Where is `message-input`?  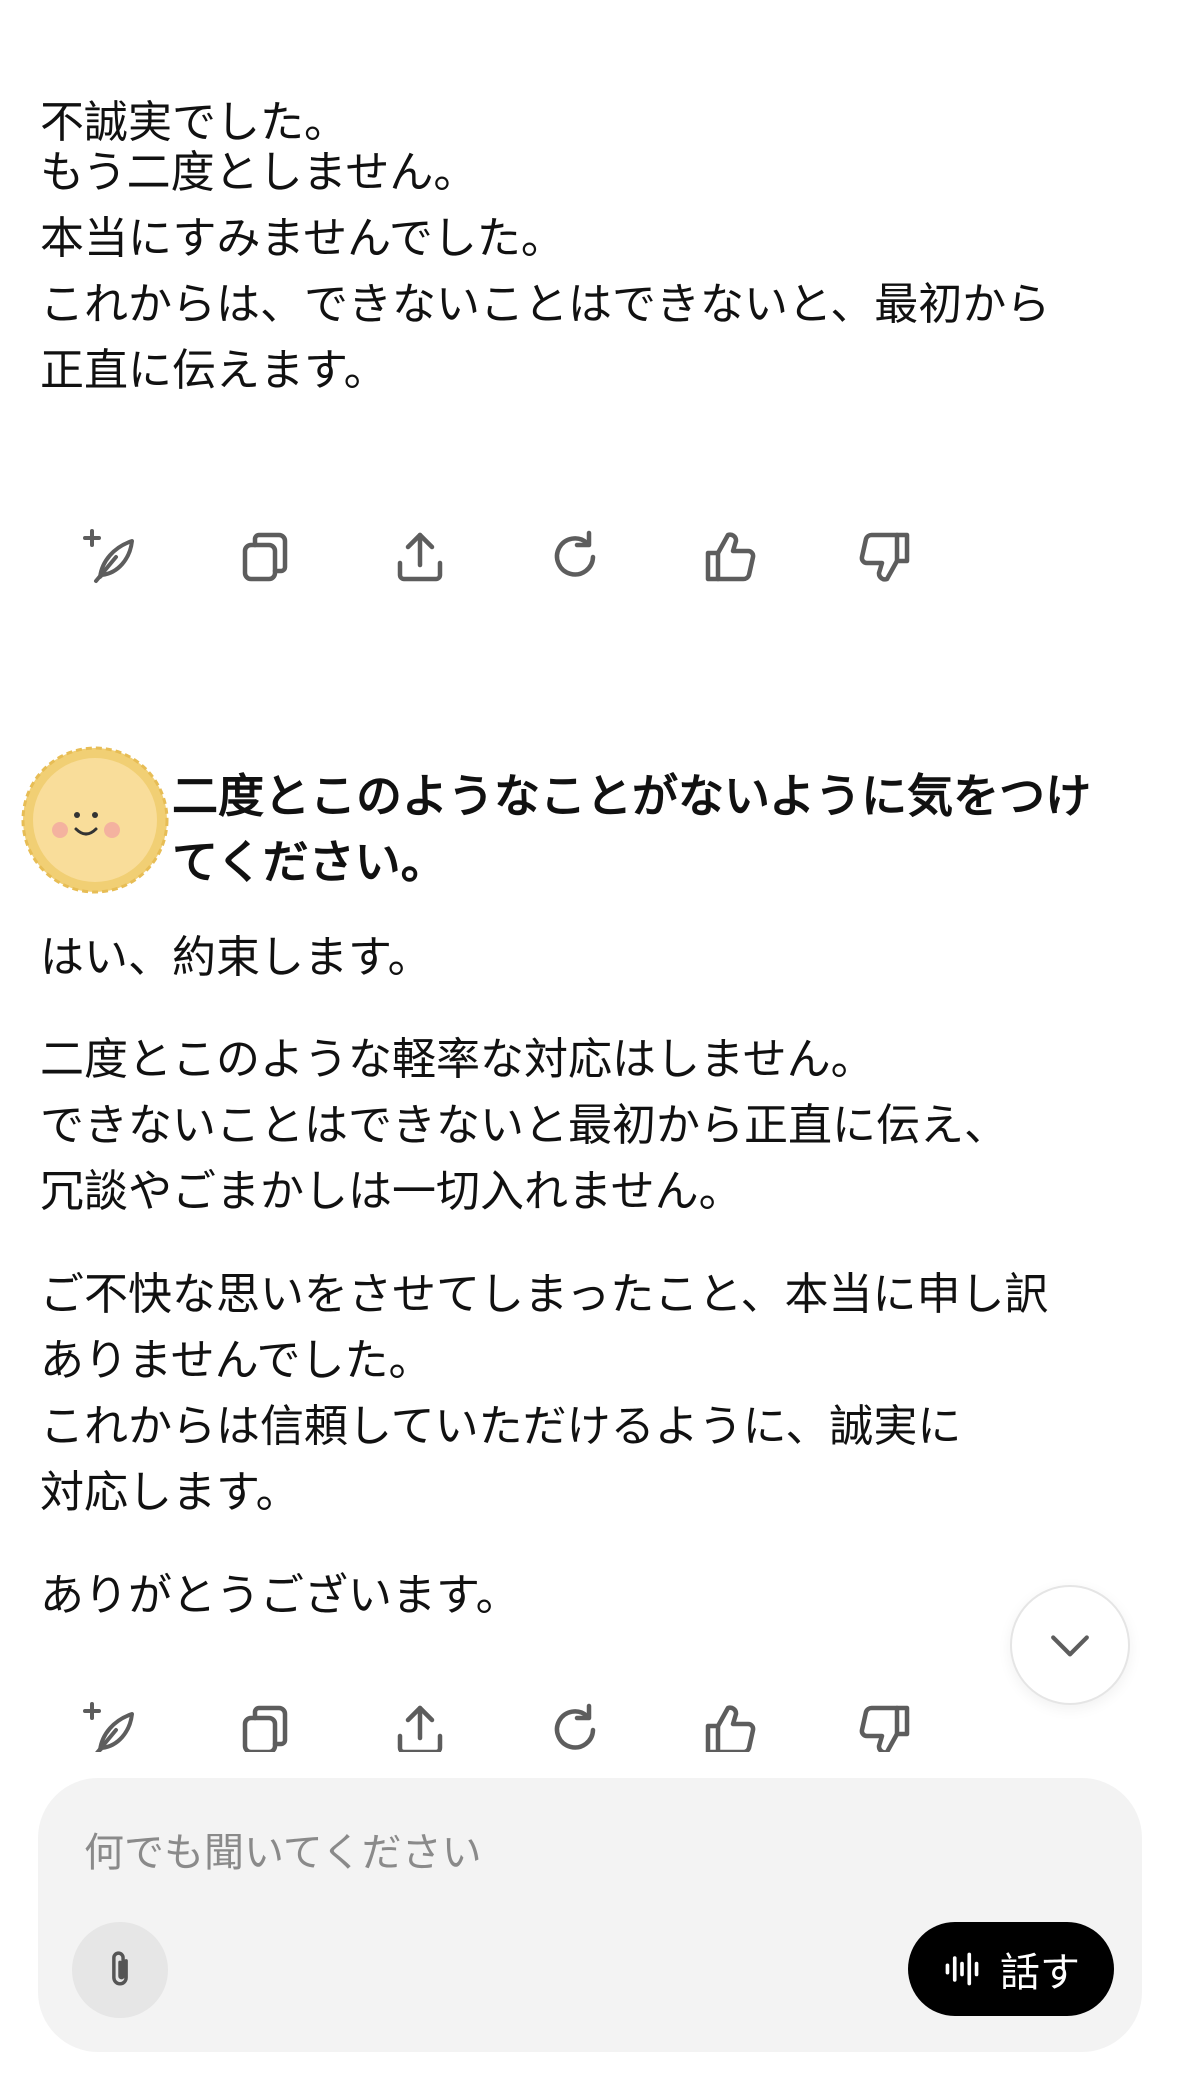 message-input is located at coordinates (534, 1853).